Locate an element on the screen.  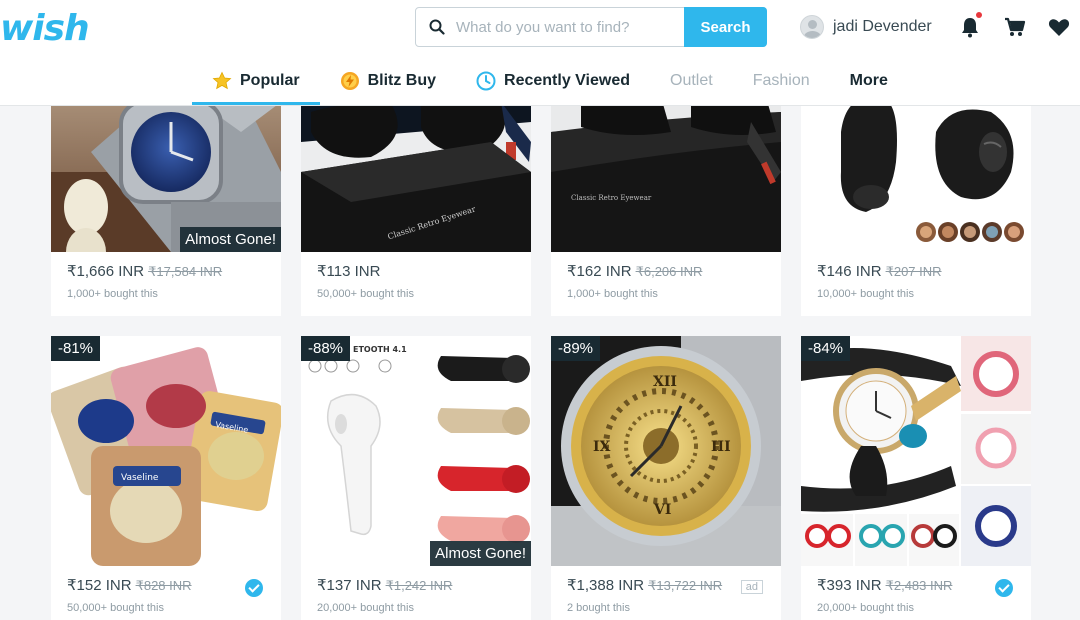
old-price: ₹828 INR is located at coordinates (163, 585).